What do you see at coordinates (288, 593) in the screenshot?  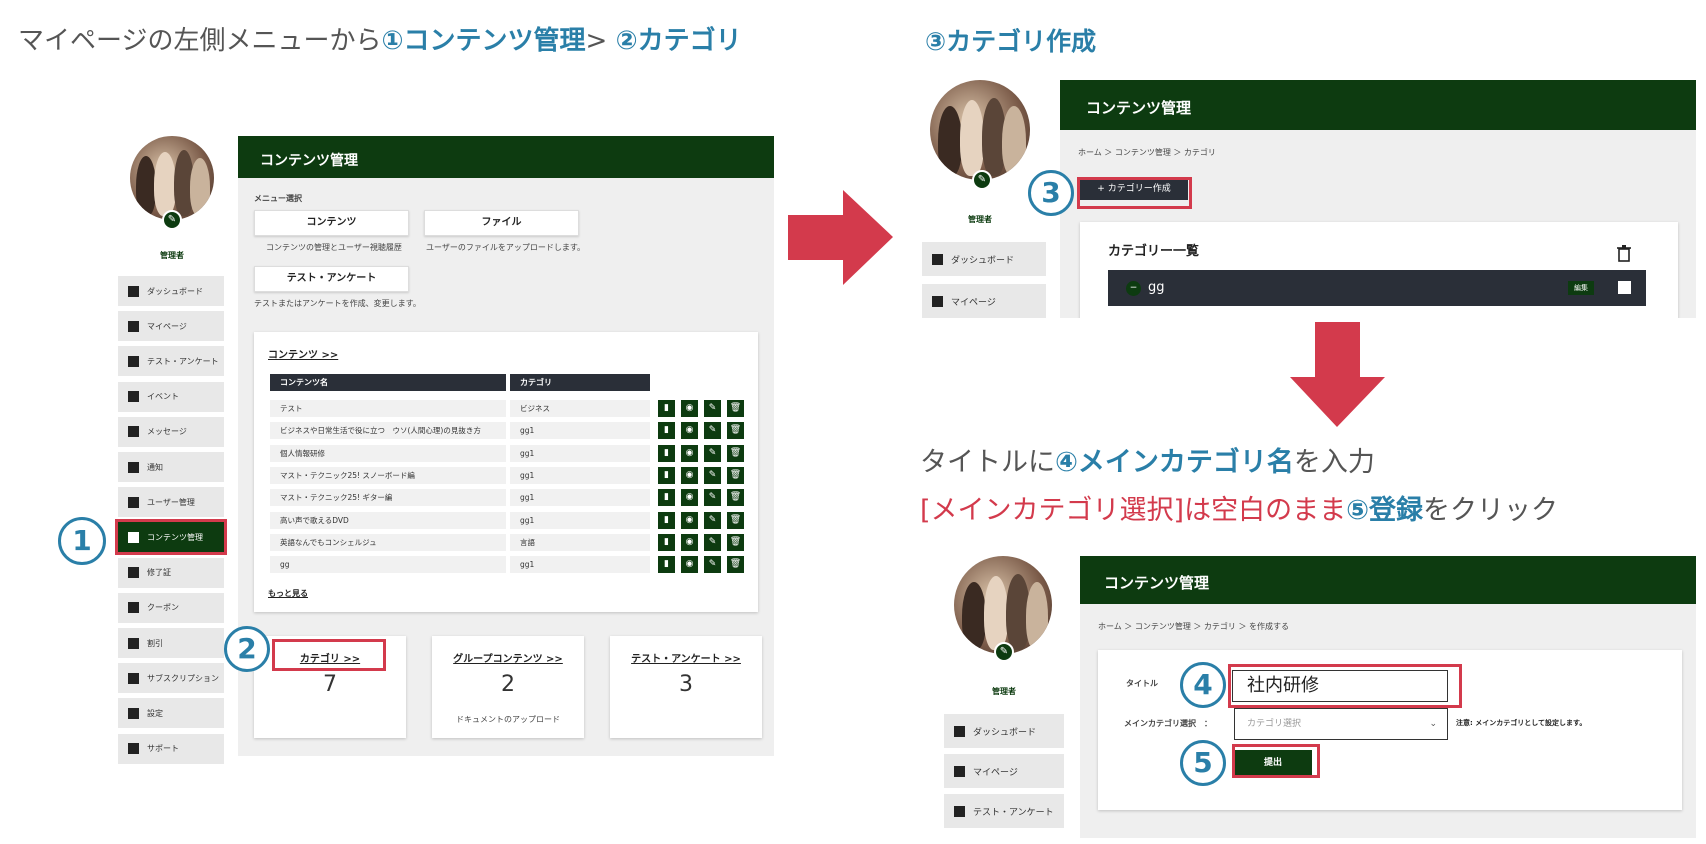 I see `more-link: もっと見る` at bounding box center [288, 593].